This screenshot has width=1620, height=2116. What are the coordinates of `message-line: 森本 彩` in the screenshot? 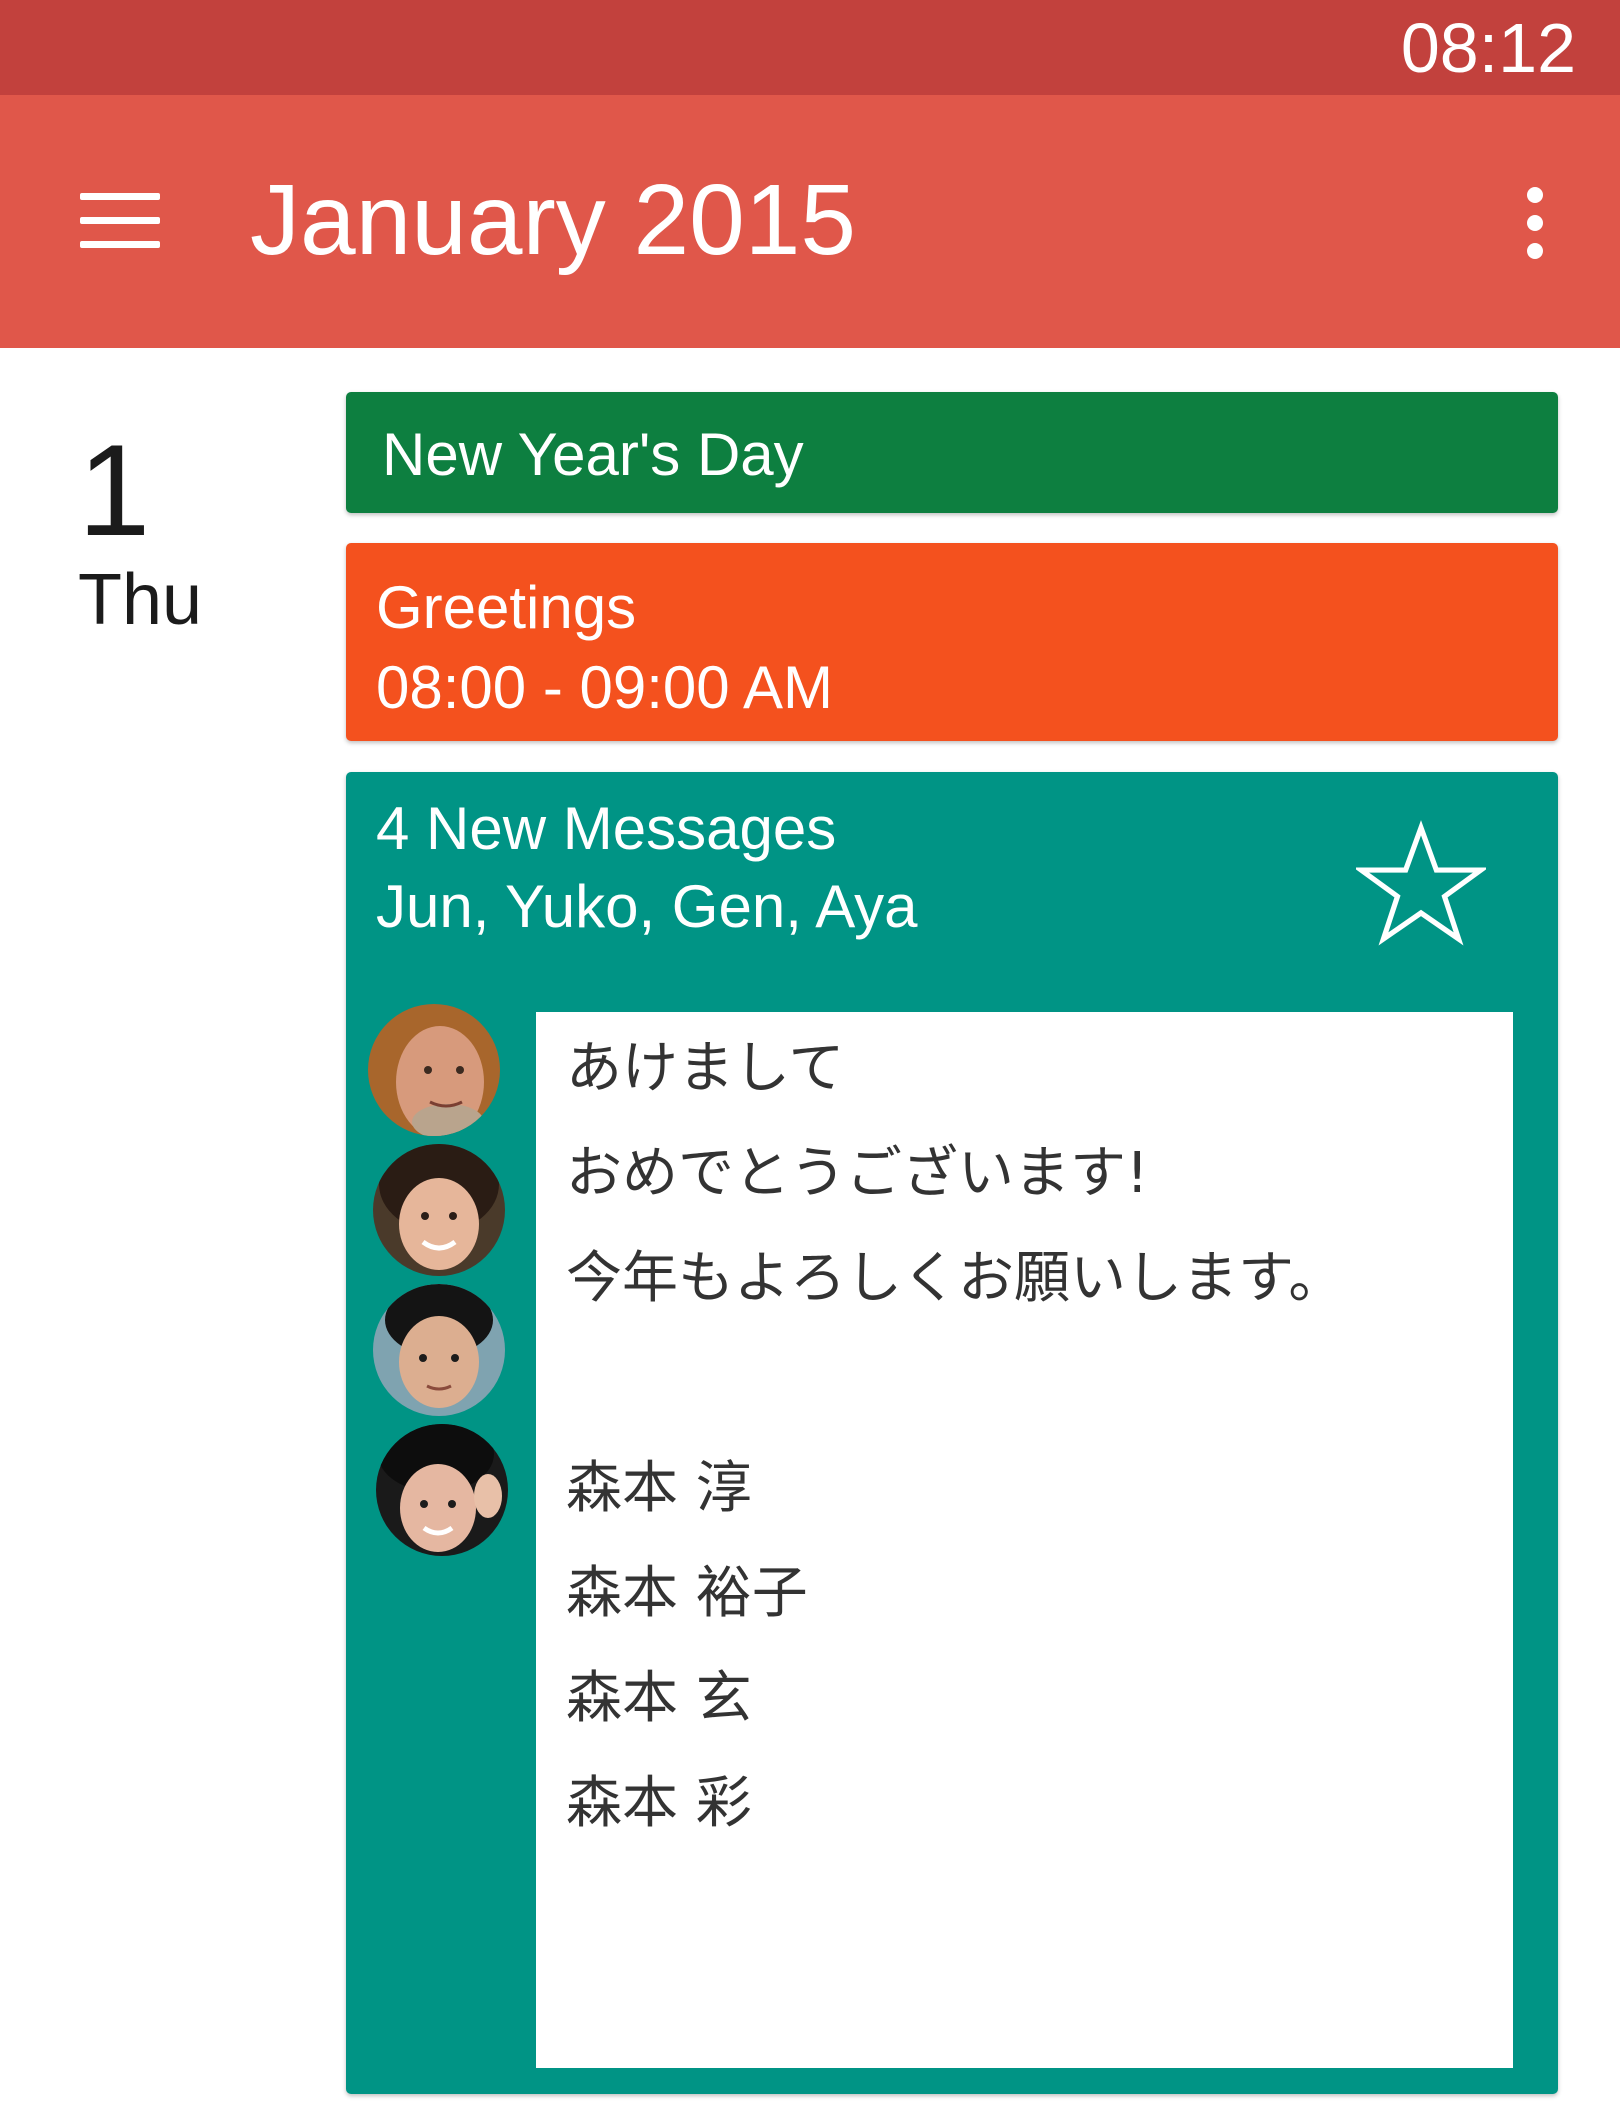 It's located at (659, 1803).